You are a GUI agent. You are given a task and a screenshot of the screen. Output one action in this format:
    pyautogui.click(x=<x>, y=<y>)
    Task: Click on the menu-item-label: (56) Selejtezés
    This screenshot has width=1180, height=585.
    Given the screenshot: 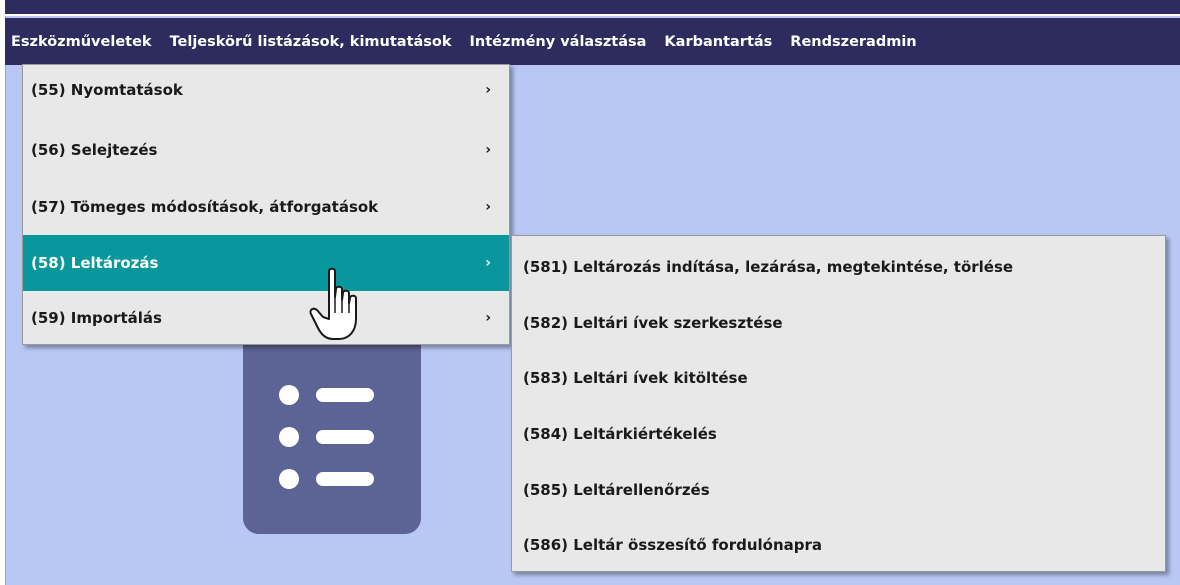 What is the action you would take?
    pyautogui.click(x=94, y=150)
    